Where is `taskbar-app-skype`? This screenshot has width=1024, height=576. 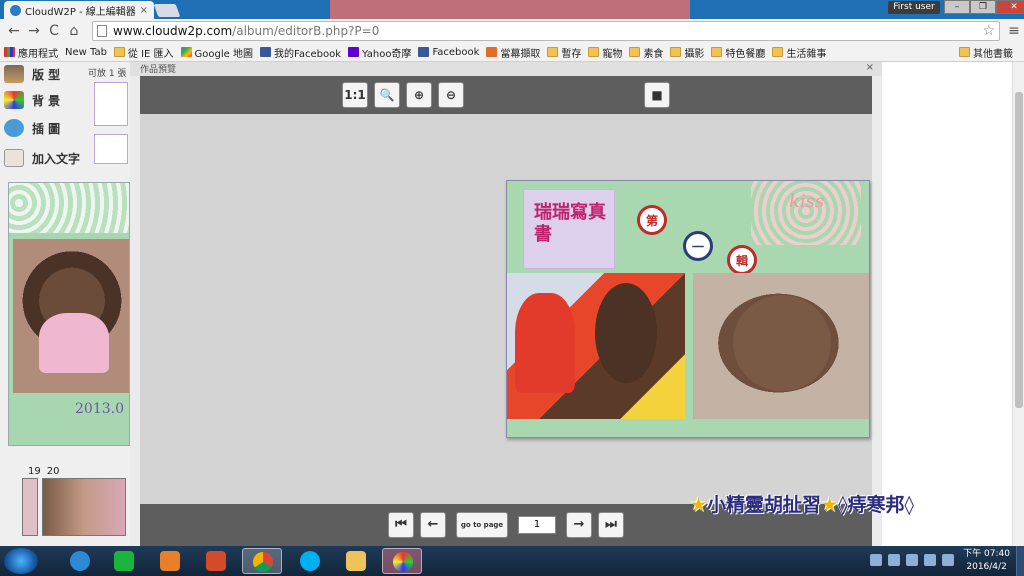
taskbar-app-skype is located at coordinates (310, 561).